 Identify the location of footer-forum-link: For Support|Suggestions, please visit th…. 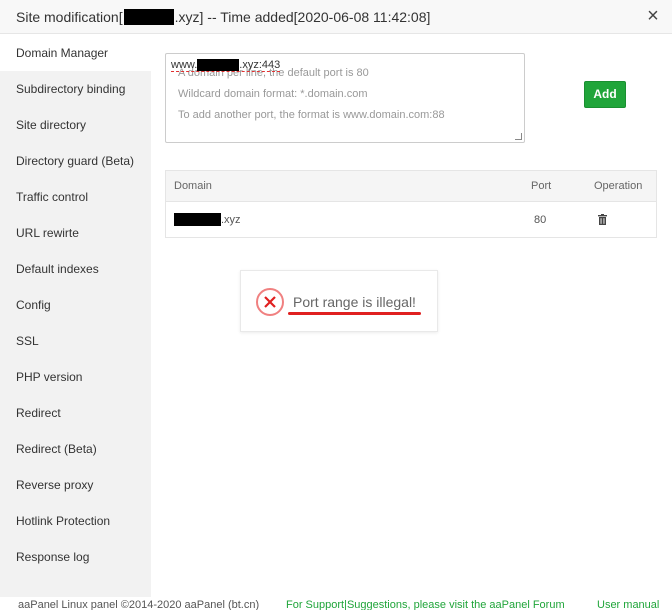
(425, 604).